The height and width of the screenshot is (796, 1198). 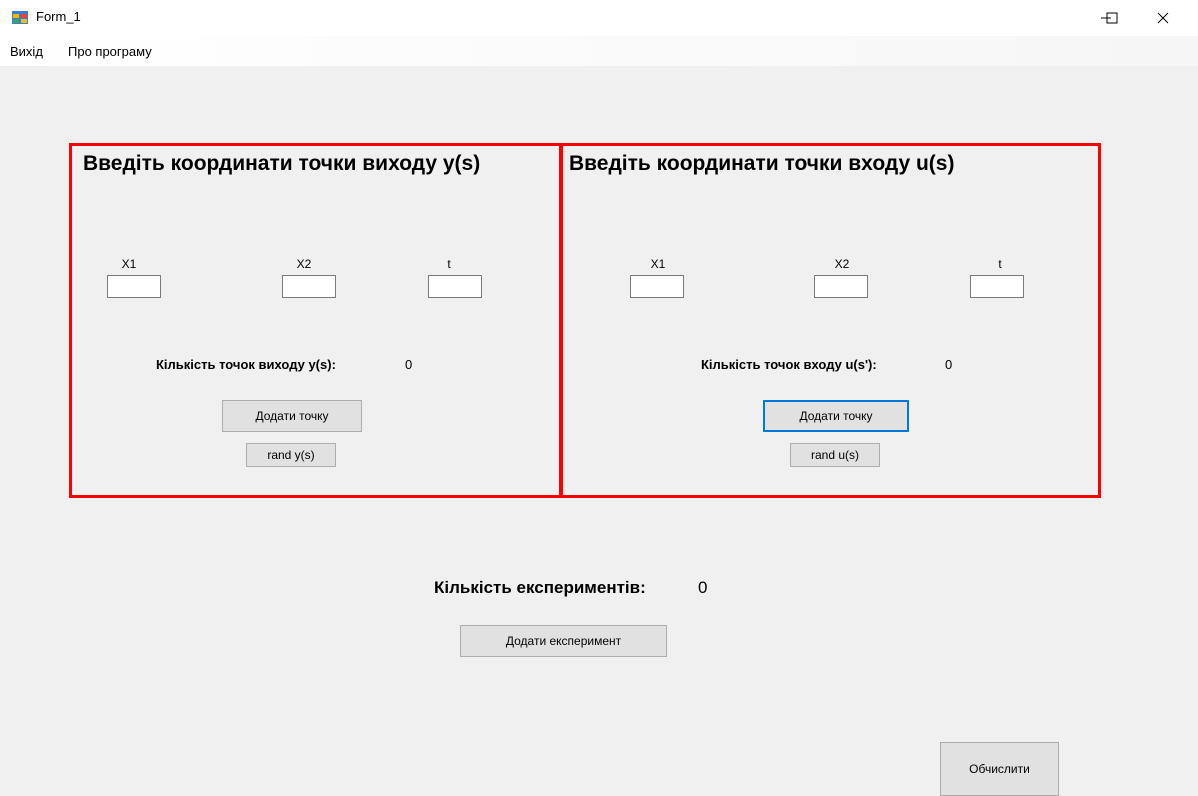 I want to click on menu-bar: Вихід Про програму, so click(x=599, y=51).